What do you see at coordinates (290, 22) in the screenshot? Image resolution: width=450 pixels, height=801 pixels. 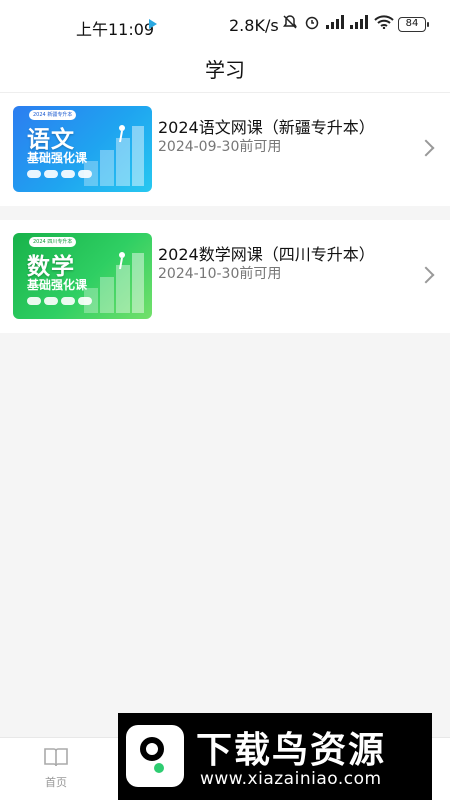 I see `mute-bell-icon` at bounding box center [290, 22].